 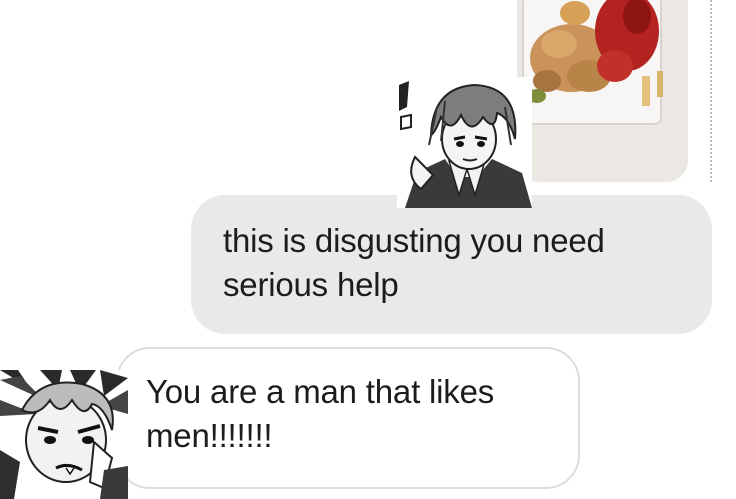 I want to click on message-text-line: this is disgusting you need, so click(x=414, y=240).